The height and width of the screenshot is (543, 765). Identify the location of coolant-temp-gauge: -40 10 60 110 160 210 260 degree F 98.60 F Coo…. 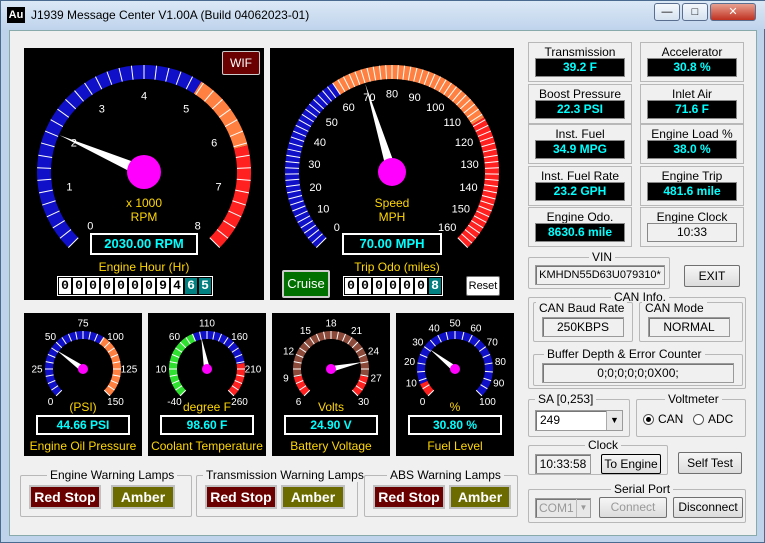
(207, 384).